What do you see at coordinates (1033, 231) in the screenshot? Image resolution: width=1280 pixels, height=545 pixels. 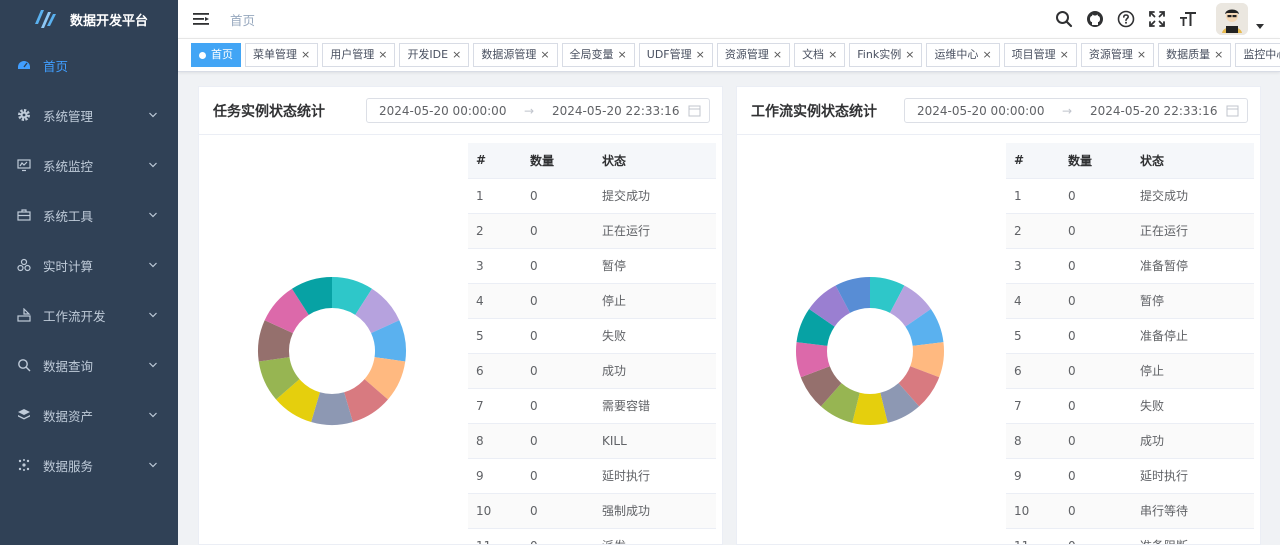 I see `row-index: 2` at bounding box center [1033, 231].